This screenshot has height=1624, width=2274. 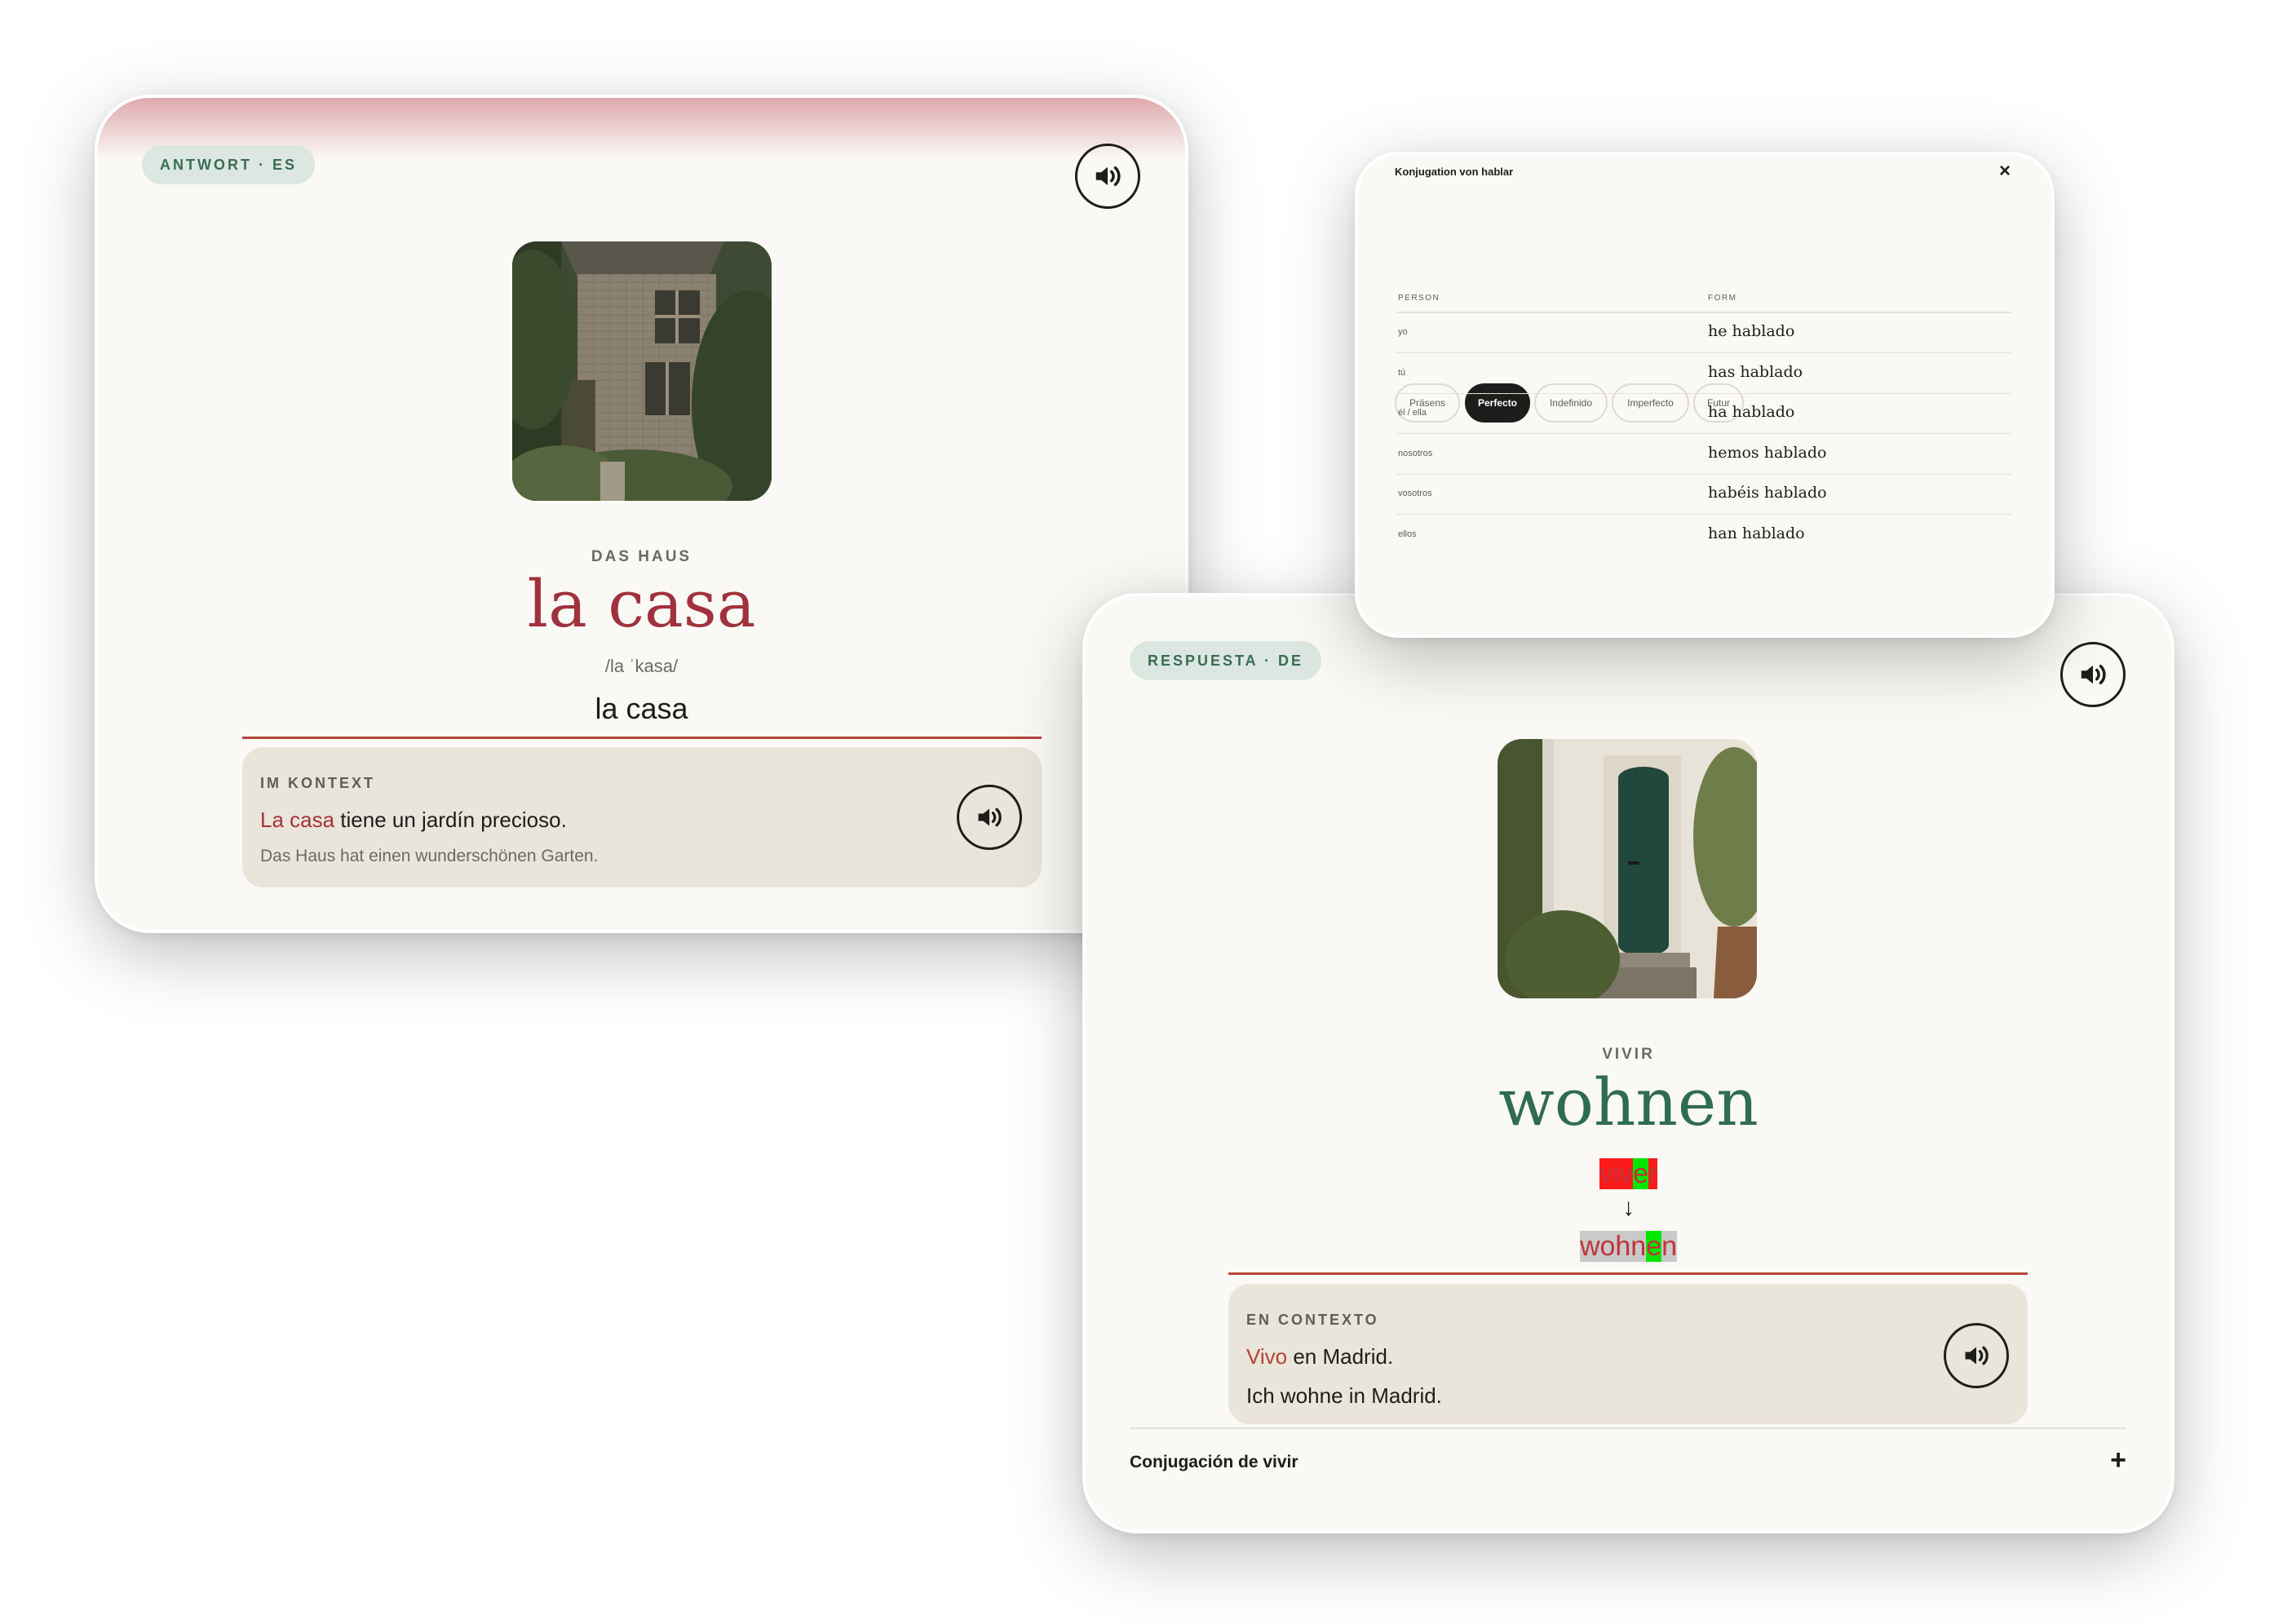 I want to click on column-header-person: PERSON, so click(x=1419, y=298).